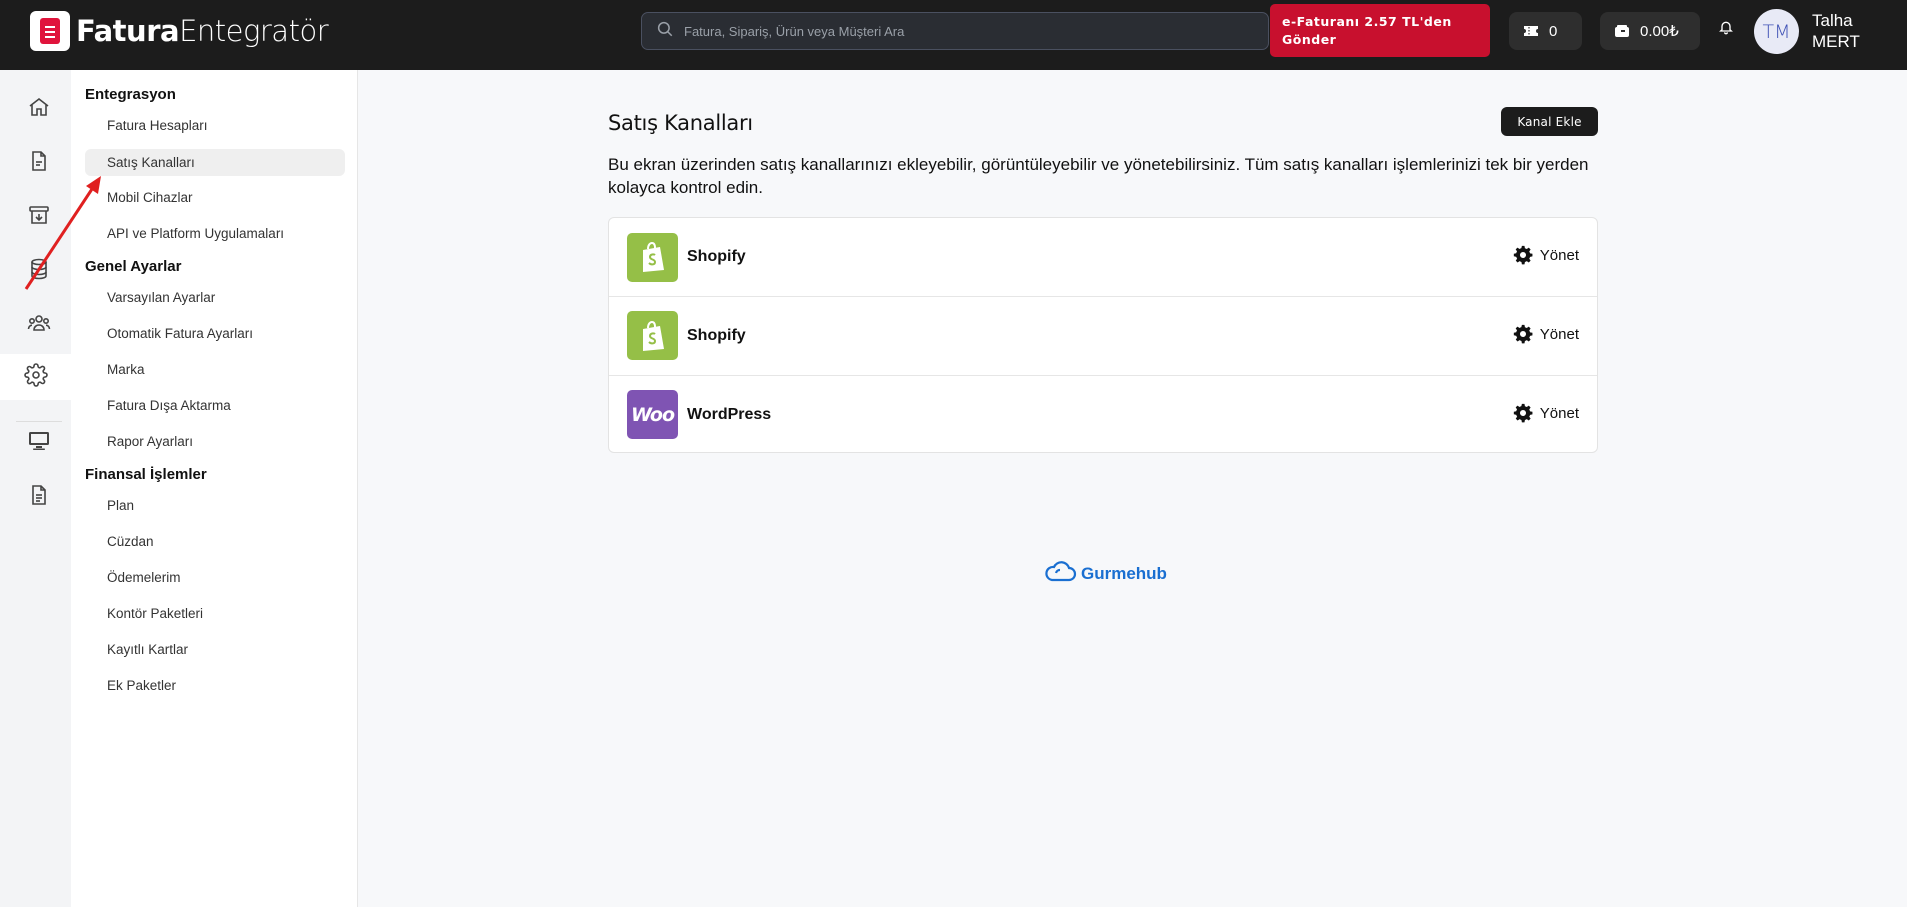  Describe the element at coordinates (1832, 20) in the screenshot. I see `user-first-name: Talha` at that location.